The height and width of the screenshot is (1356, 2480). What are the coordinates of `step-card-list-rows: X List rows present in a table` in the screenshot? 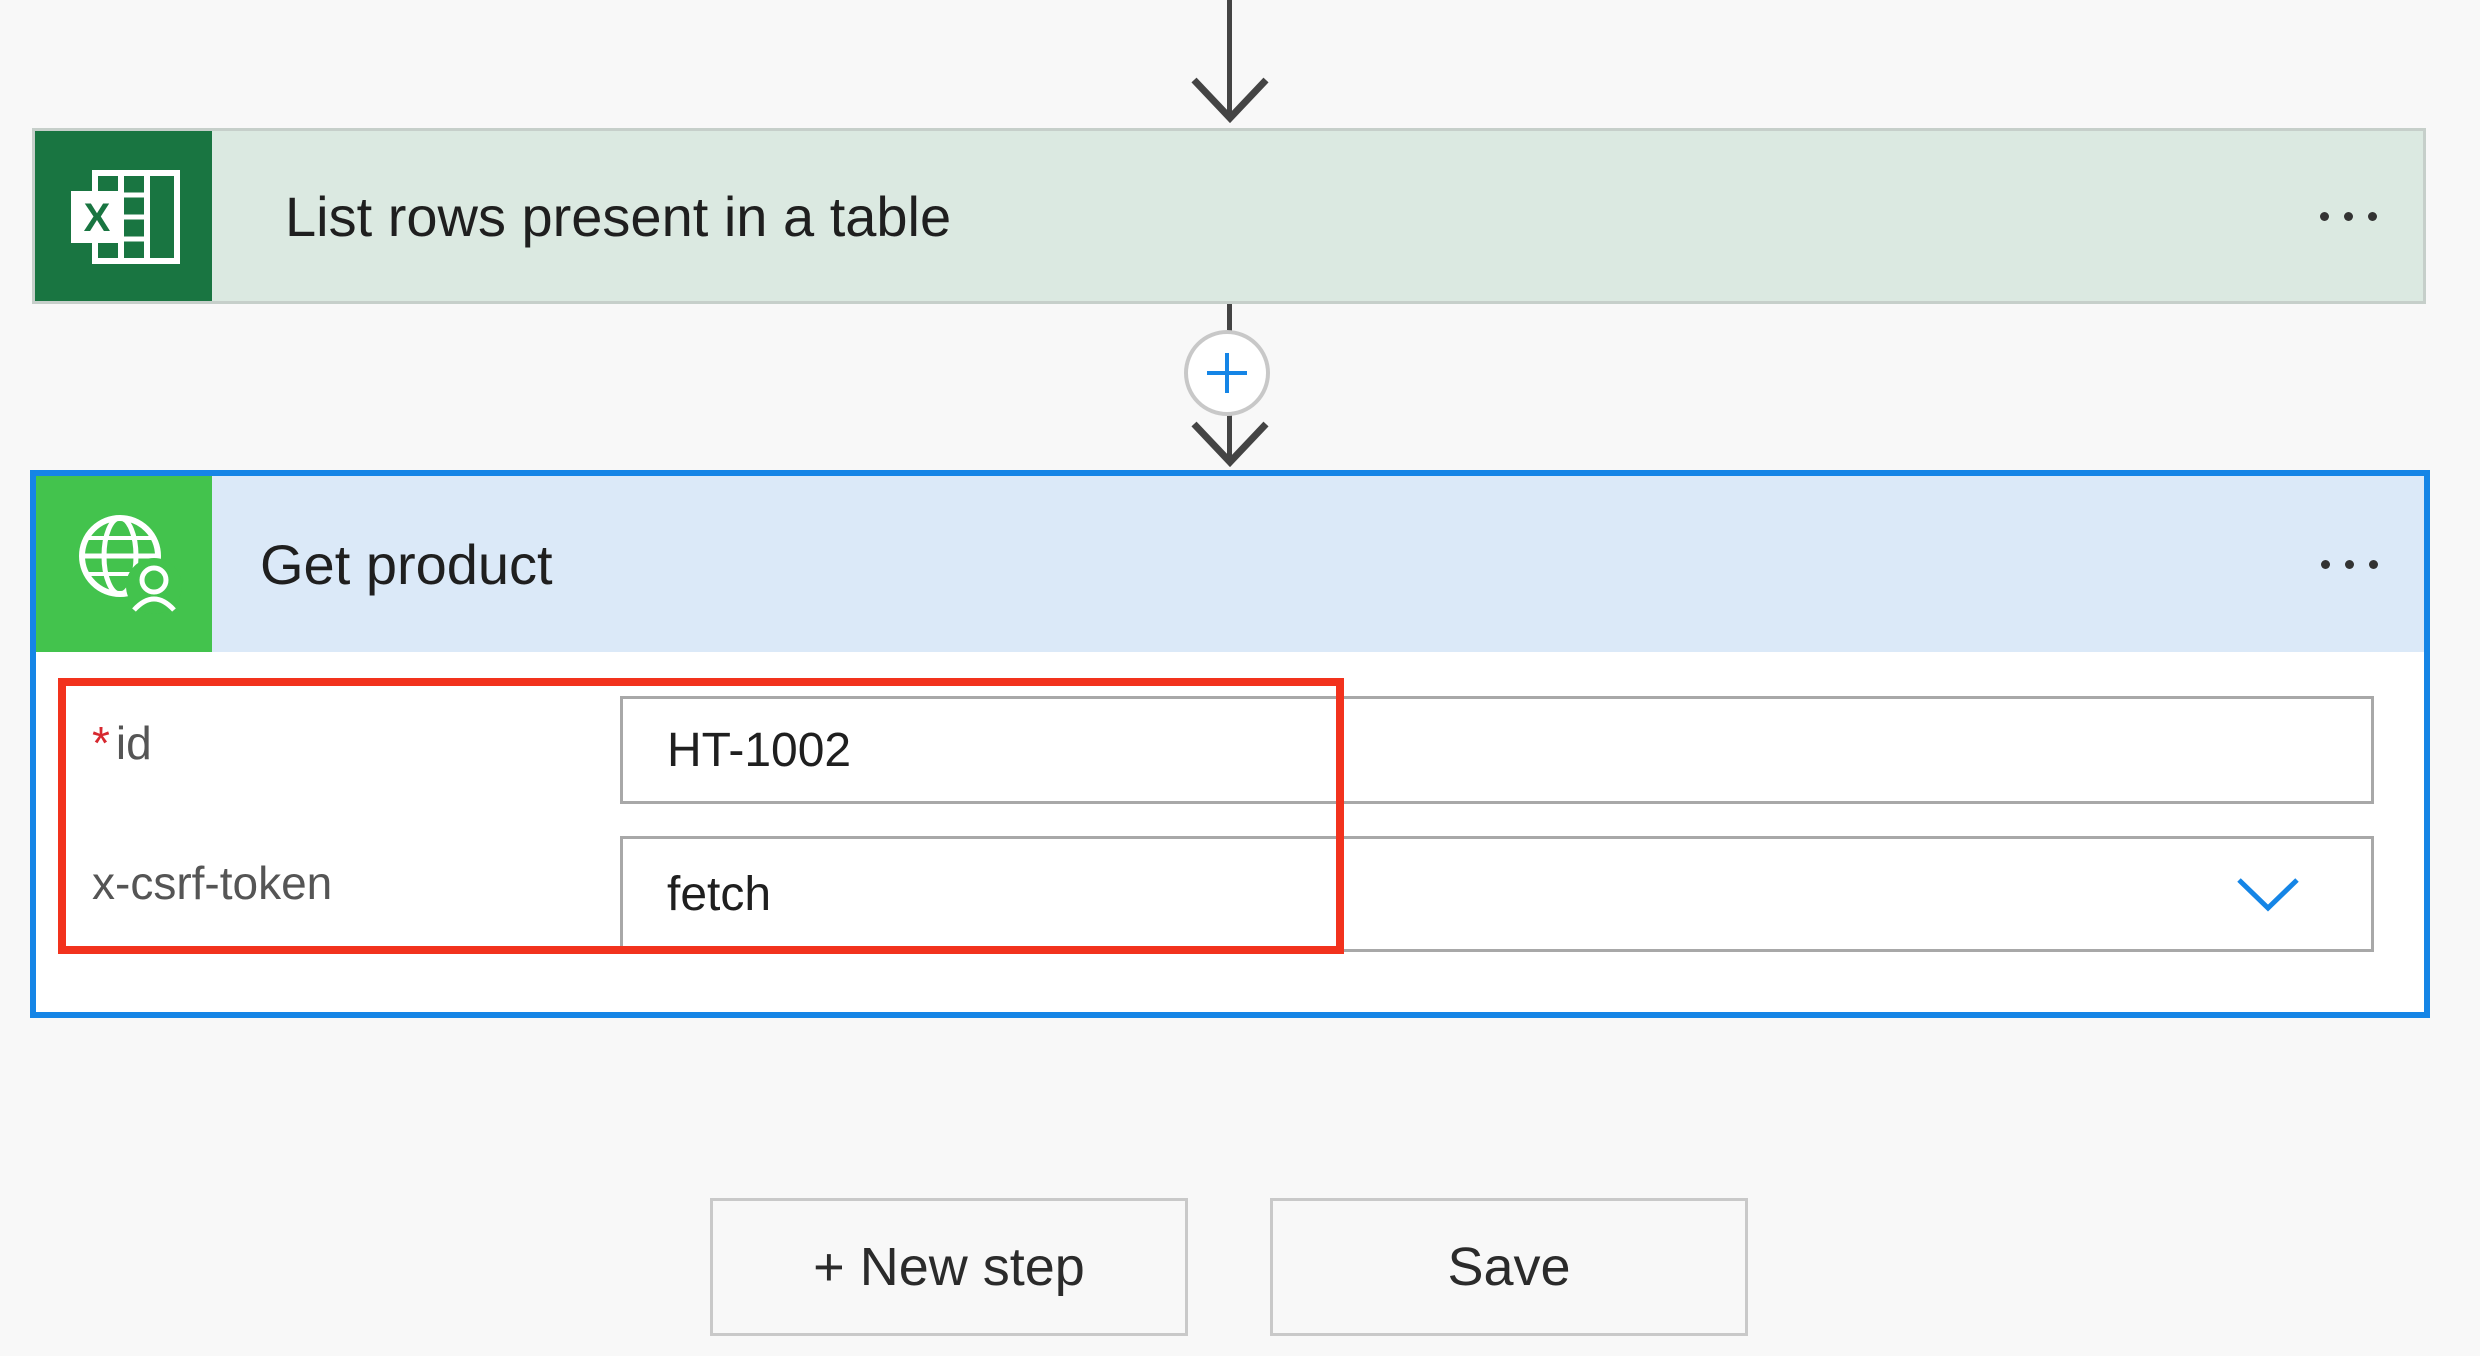 It's located at (1229, 216).